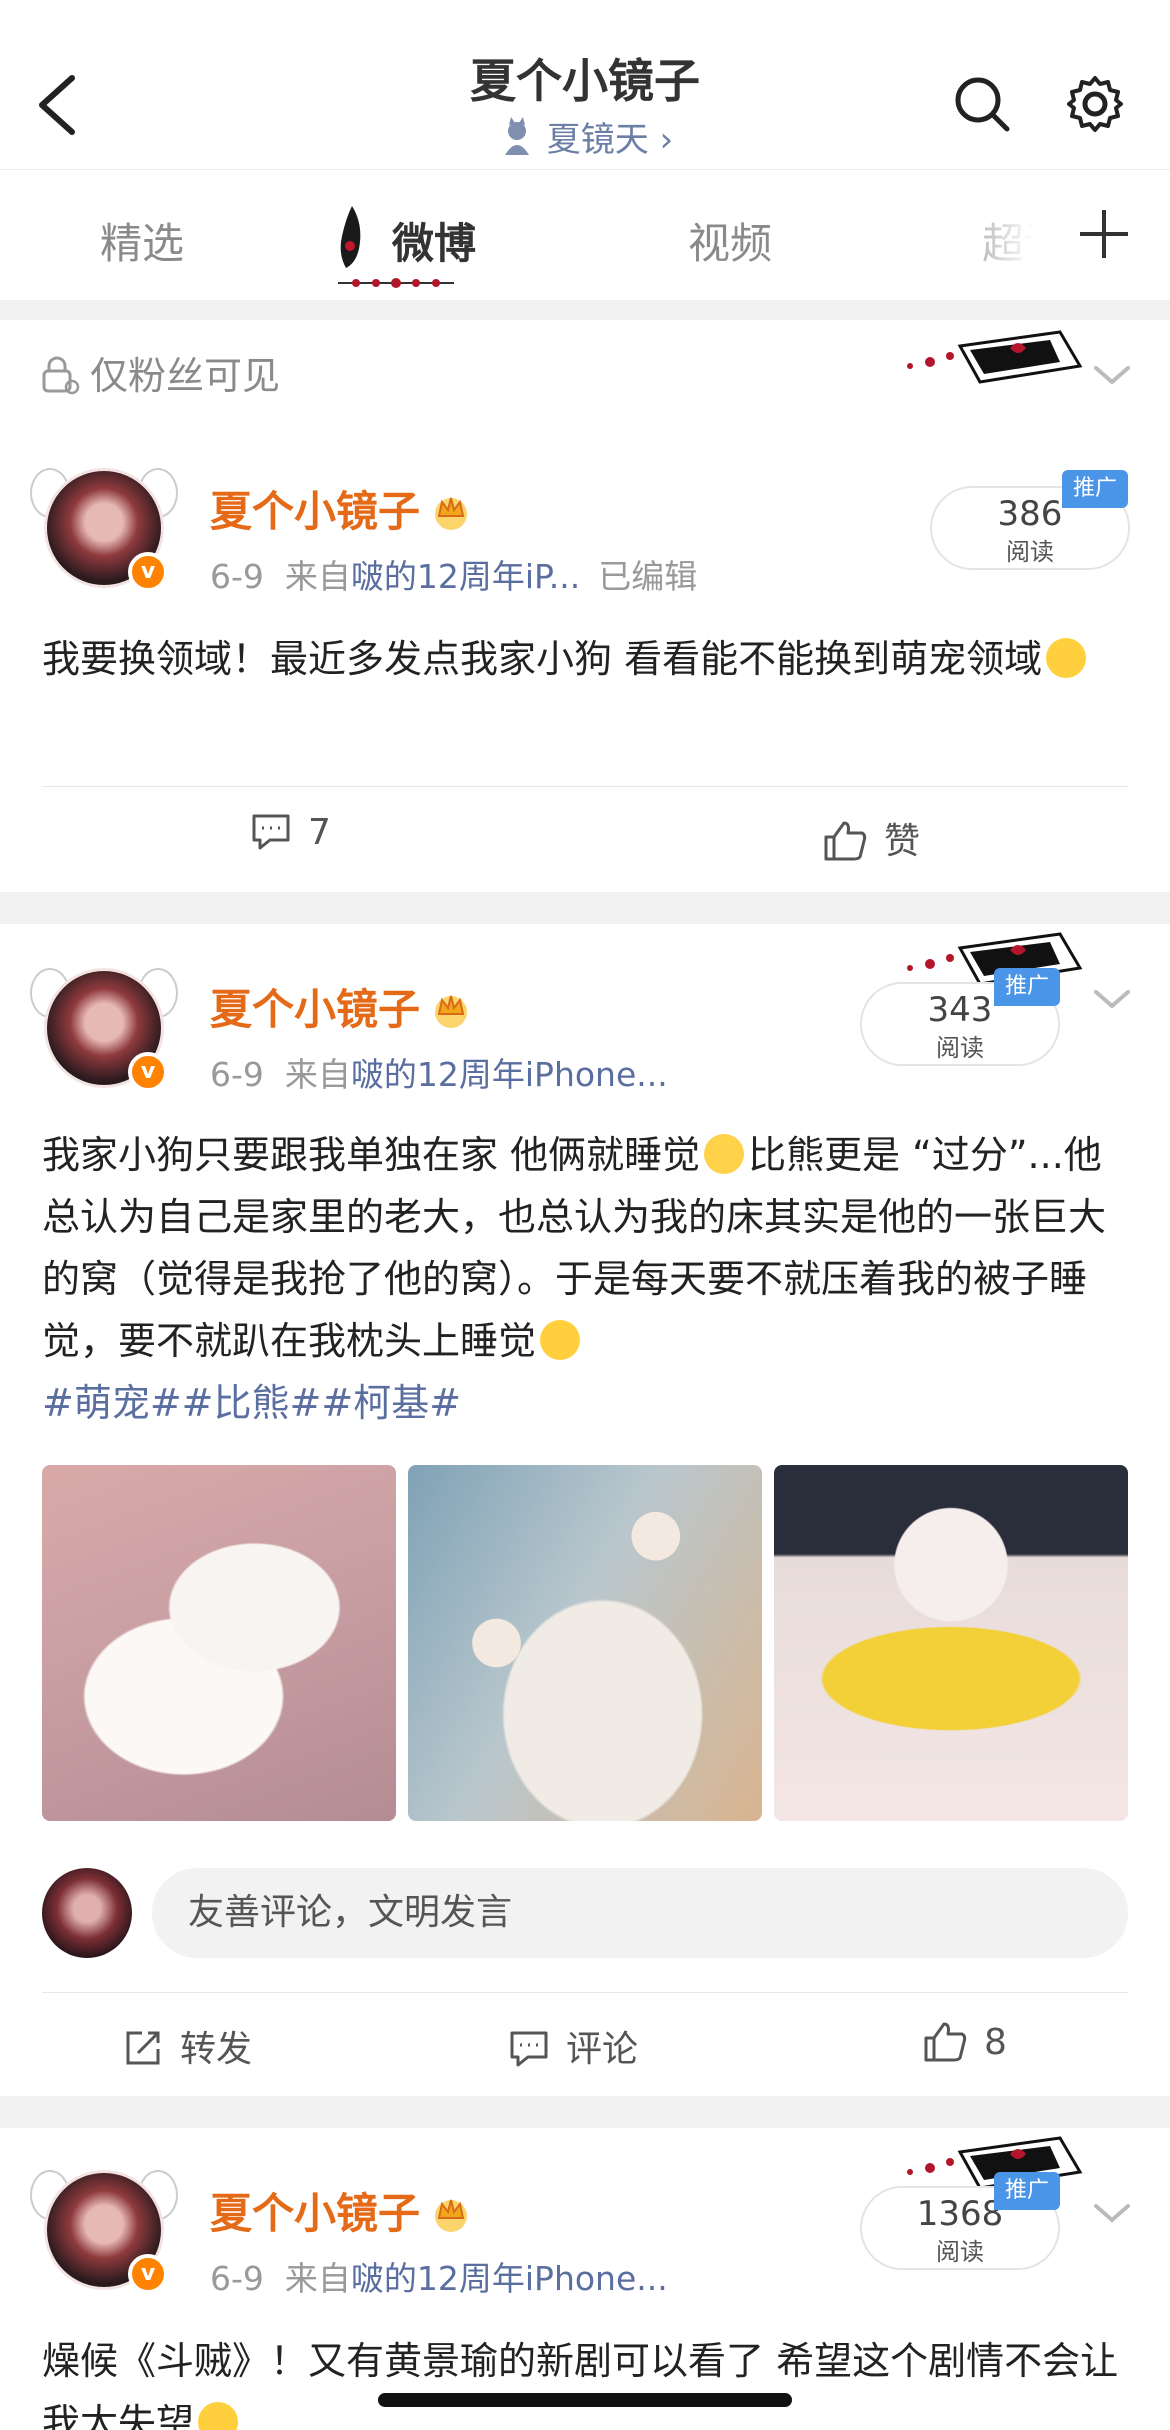 This screenshot has height=2430, width=1170. Describe the element at coordinates (87, 1913) in the screenshot. I see `my-avatar` at that location.